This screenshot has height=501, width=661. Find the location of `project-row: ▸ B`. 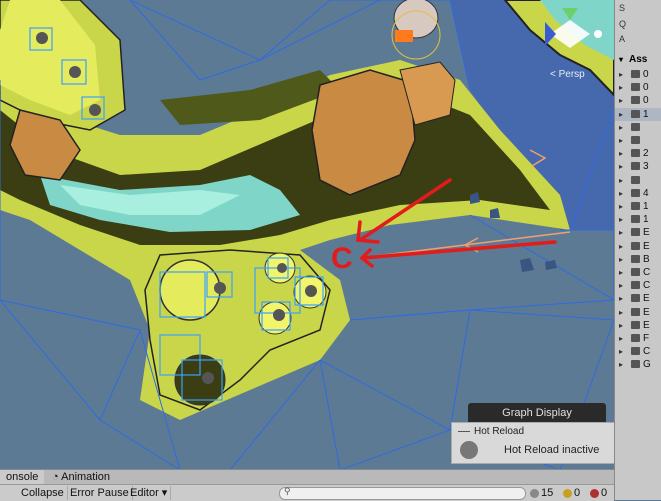

project-row: ▸ B is located at coordinates (638, 259).